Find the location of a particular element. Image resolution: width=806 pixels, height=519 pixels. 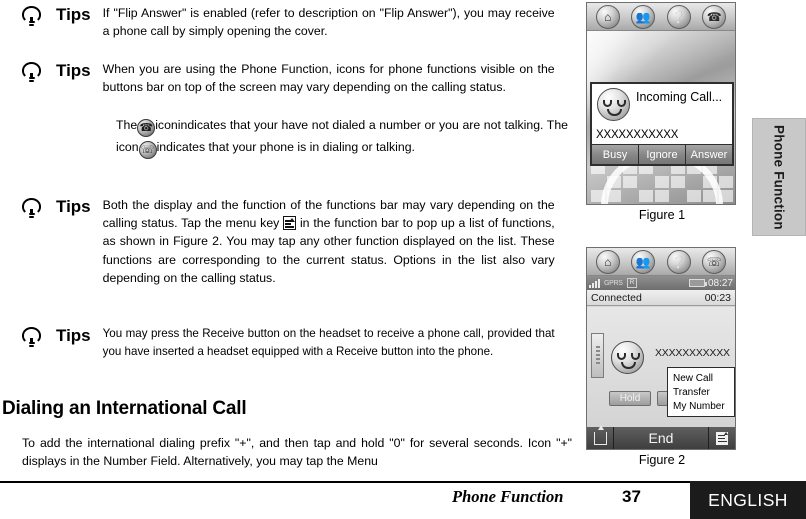

status-bar: GPRS R 08:27 is located at coordinates (661, 283).